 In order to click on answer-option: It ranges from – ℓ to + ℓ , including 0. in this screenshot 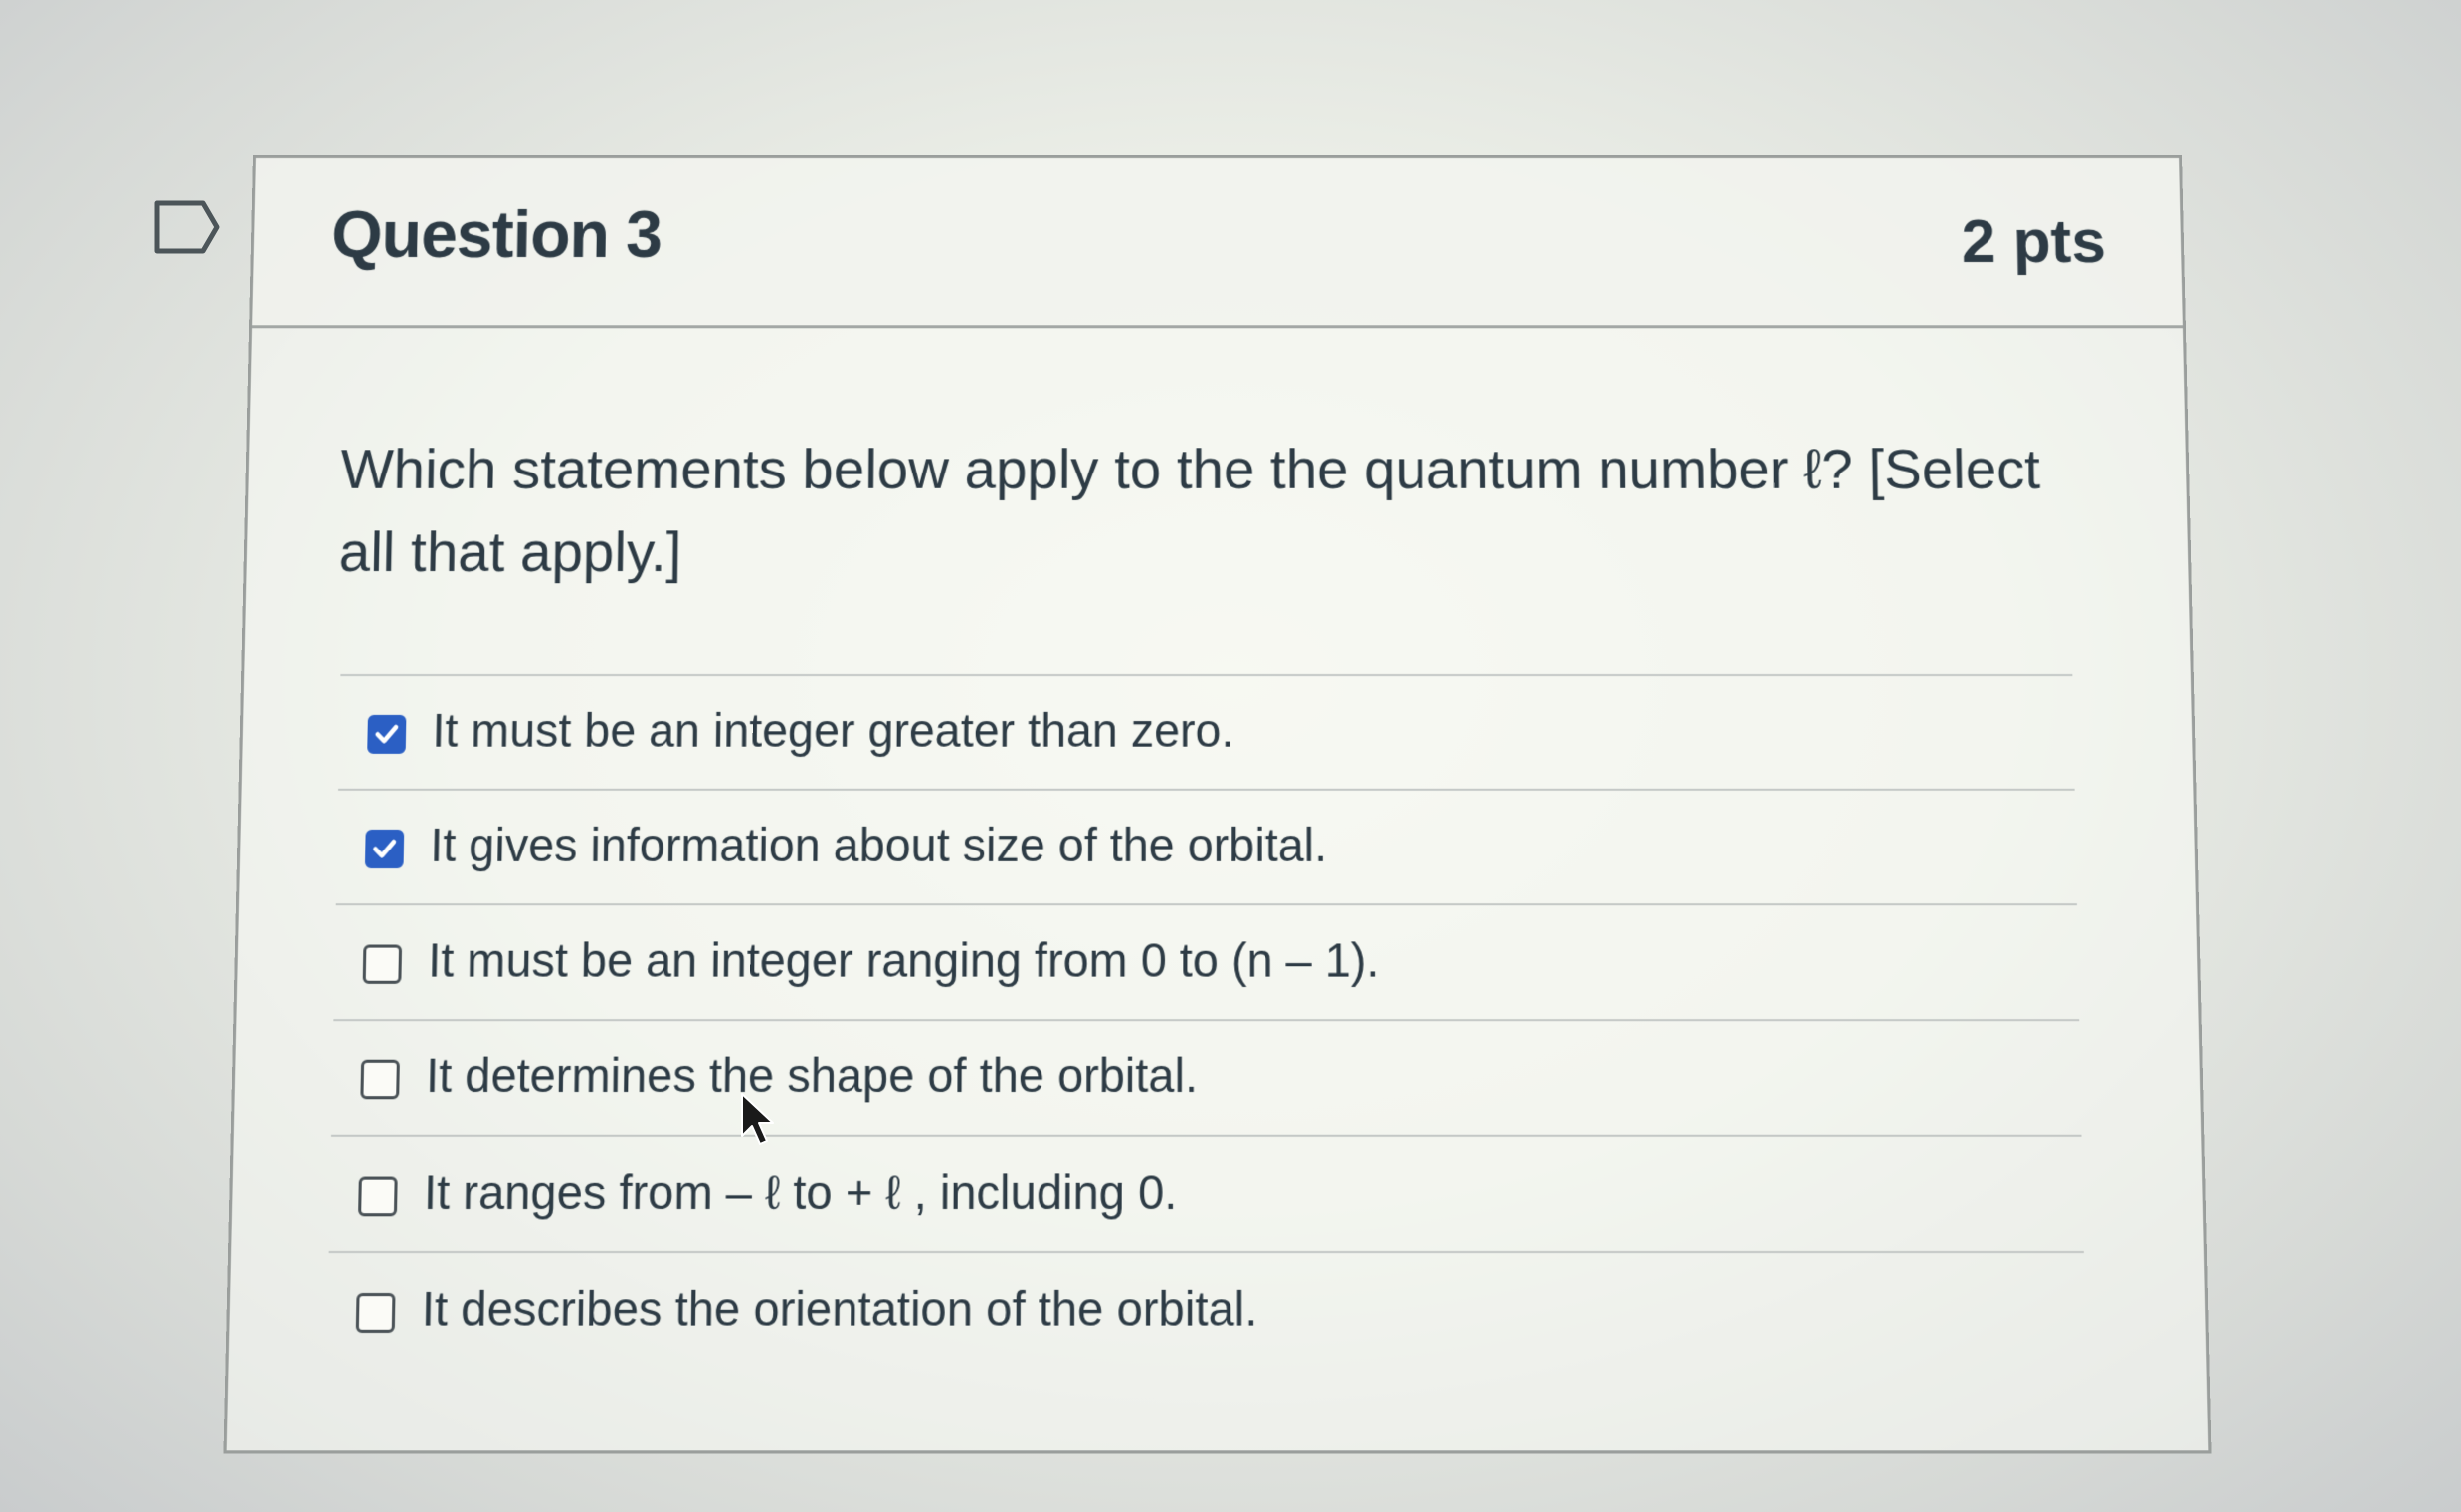, I will do `click(1206, 1193)`.